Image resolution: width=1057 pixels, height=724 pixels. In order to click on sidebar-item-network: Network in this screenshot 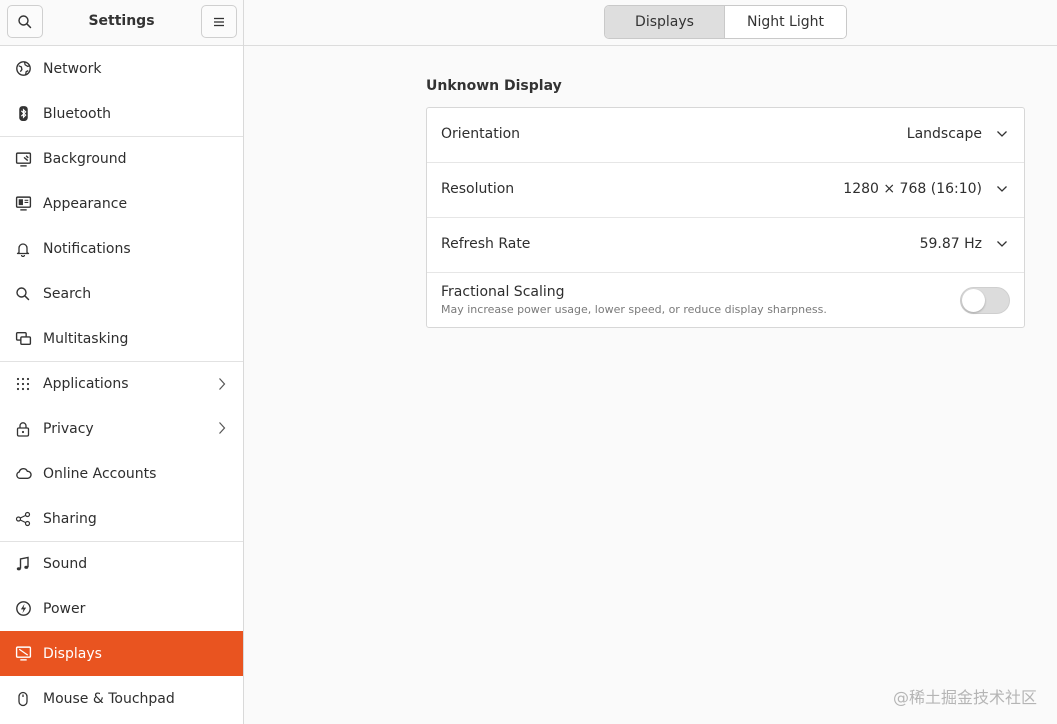, I will do `click(121, 68)`.